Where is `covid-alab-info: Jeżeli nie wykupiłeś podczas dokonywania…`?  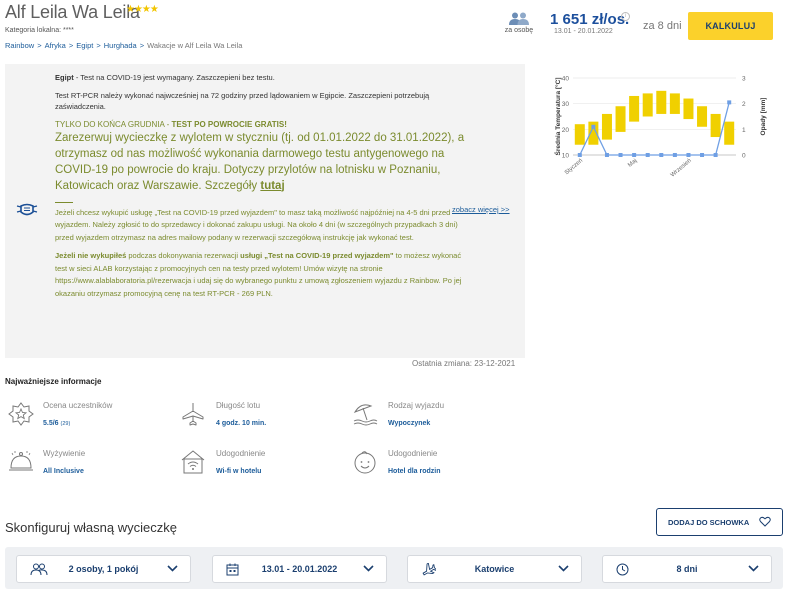
covid-alab-info: Jeżeli nie wykupiłeś podczas dokonywania… is located at coordinates (258, 274).